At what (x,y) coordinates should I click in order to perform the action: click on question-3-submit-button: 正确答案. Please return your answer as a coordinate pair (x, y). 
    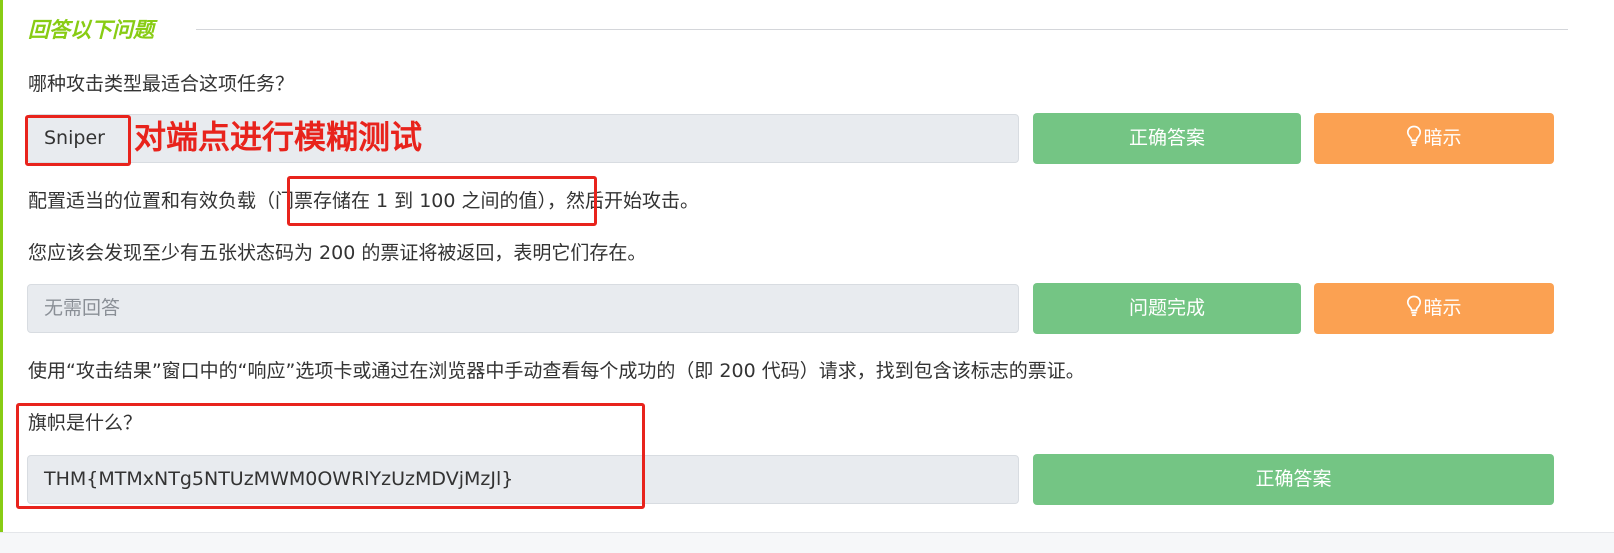
    Looking at the image, I should click on (1293, 479).